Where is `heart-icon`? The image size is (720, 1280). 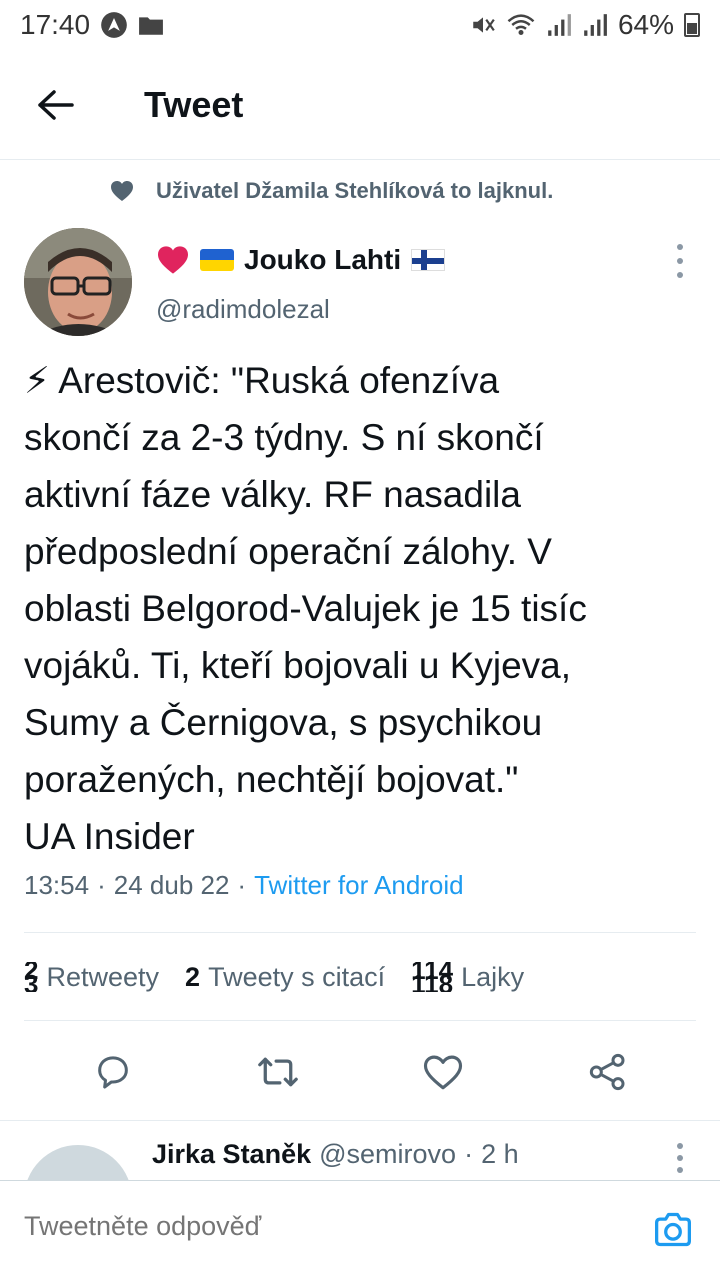 heart-icon is located at coordinates (122, 191).